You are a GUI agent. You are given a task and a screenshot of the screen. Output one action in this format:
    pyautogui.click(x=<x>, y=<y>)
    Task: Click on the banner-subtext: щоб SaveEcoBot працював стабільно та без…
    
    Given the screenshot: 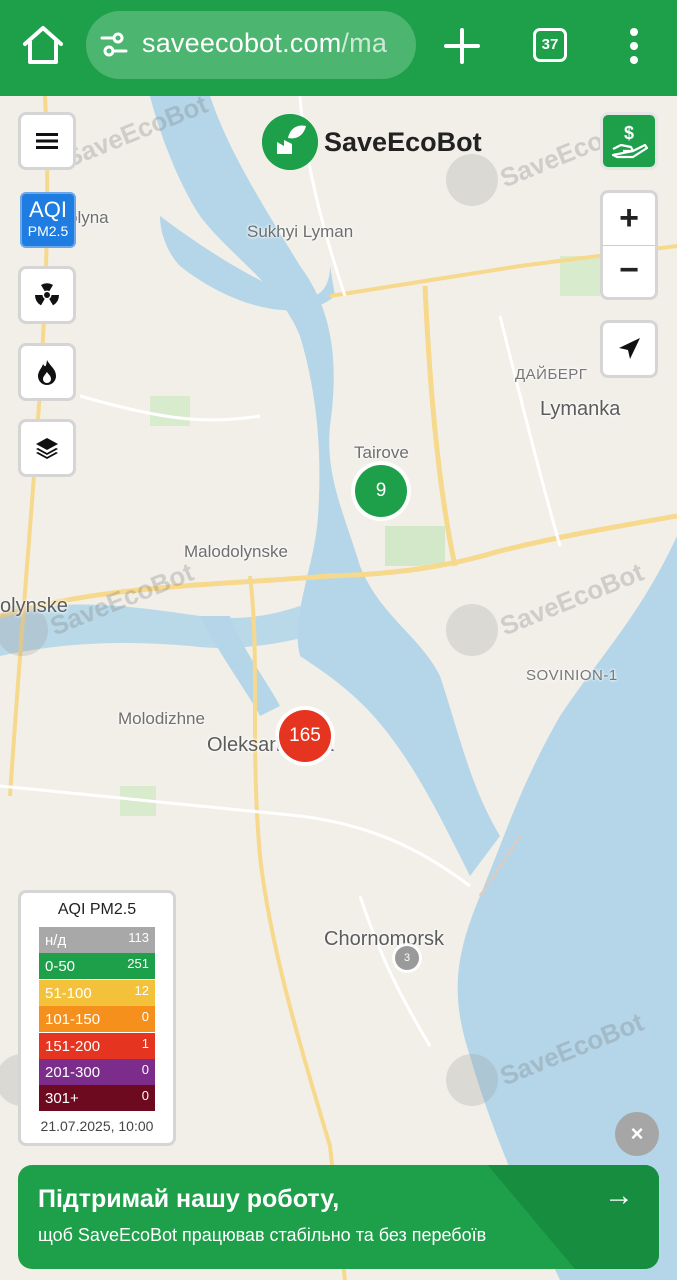 What is the action you would take?
    pyautogui.click(x=262, y=1235)
    